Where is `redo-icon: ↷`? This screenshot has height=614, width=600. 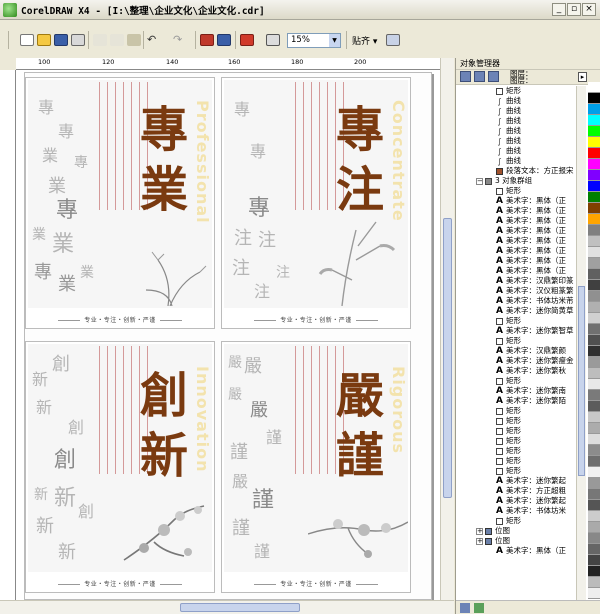
redo-icon: ↷ is located at coordinates (180, 40).